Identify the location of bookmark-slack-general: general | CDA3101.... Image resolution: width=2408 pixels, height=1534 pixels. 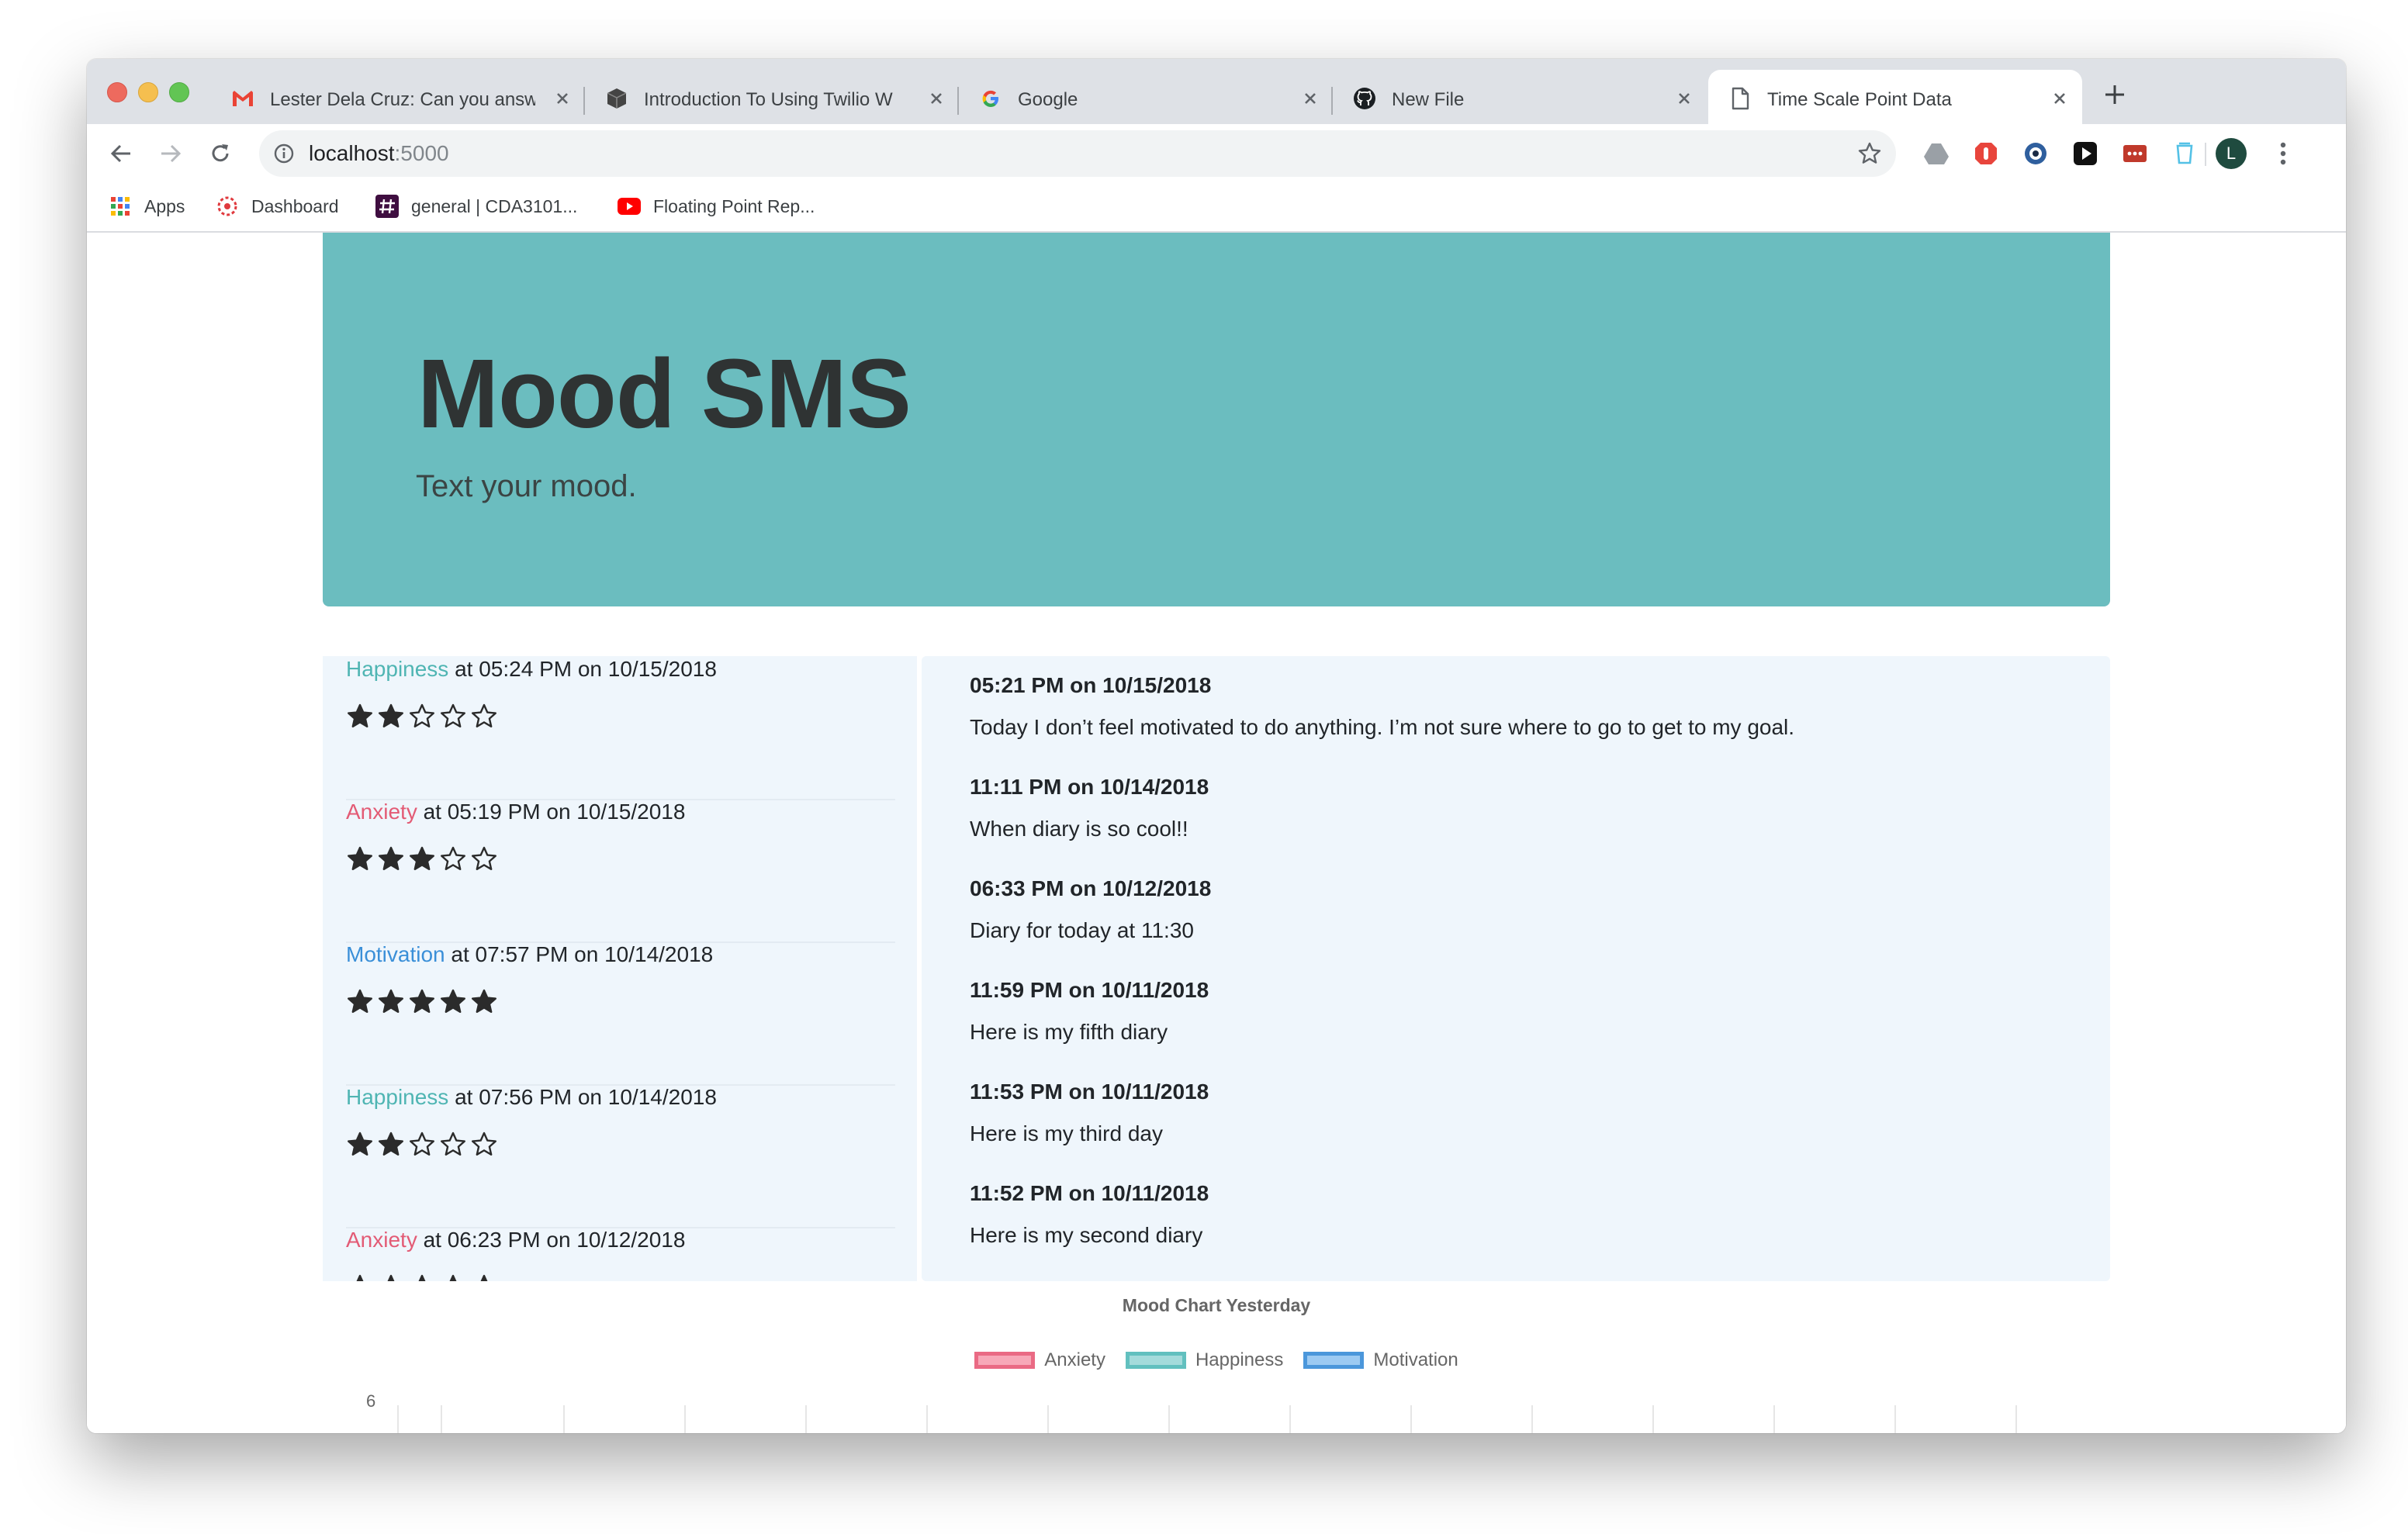
(476, 206).